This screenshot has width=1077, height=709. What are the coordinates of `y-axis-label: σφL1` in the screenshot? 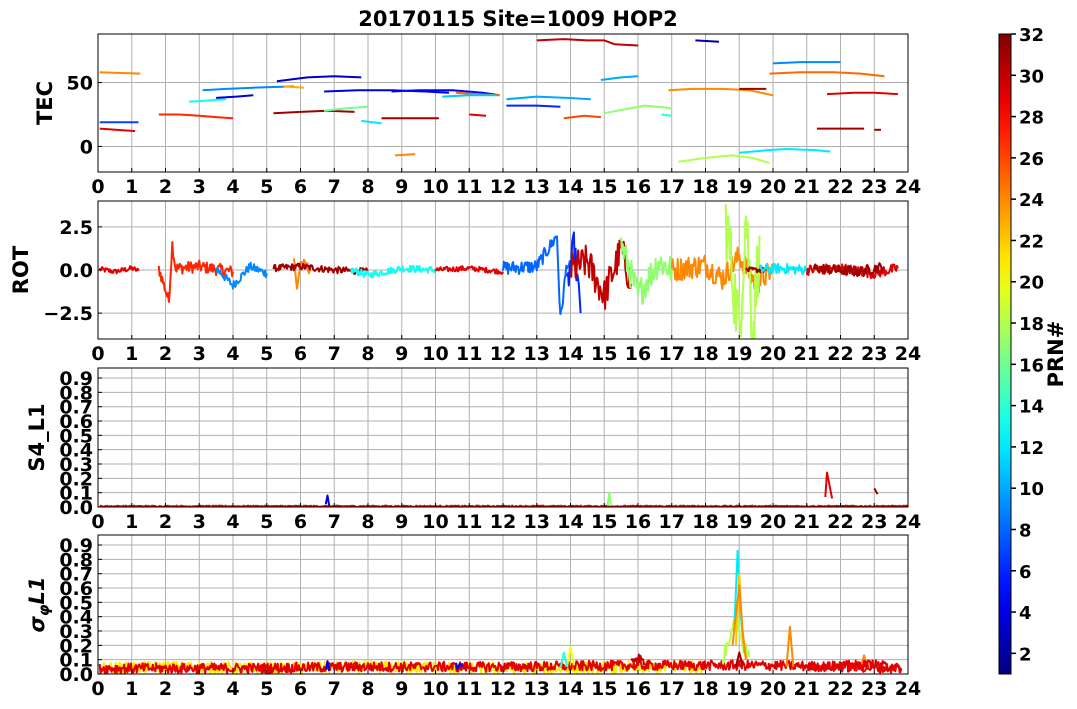 It's located at (39, 604).